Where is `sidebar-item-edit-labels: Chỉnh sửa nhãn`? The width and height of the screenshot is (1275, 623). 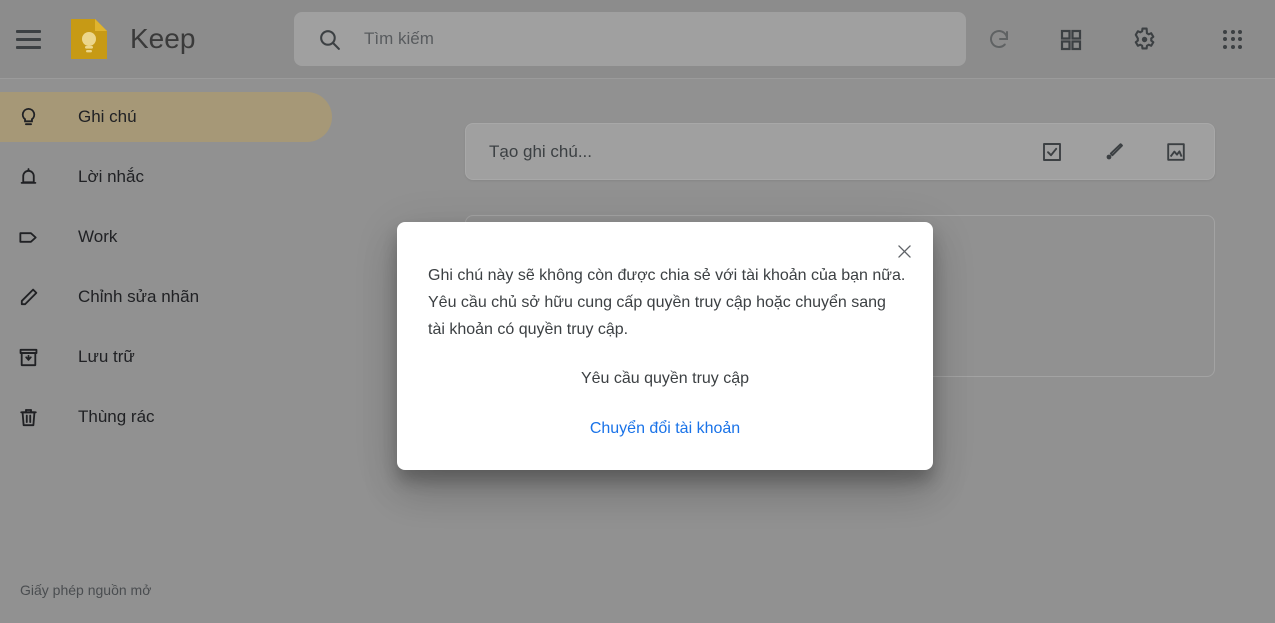
sidebar-item-edit-labels: Chỉnh sửa nhãn is located at coordinates (166, 297).